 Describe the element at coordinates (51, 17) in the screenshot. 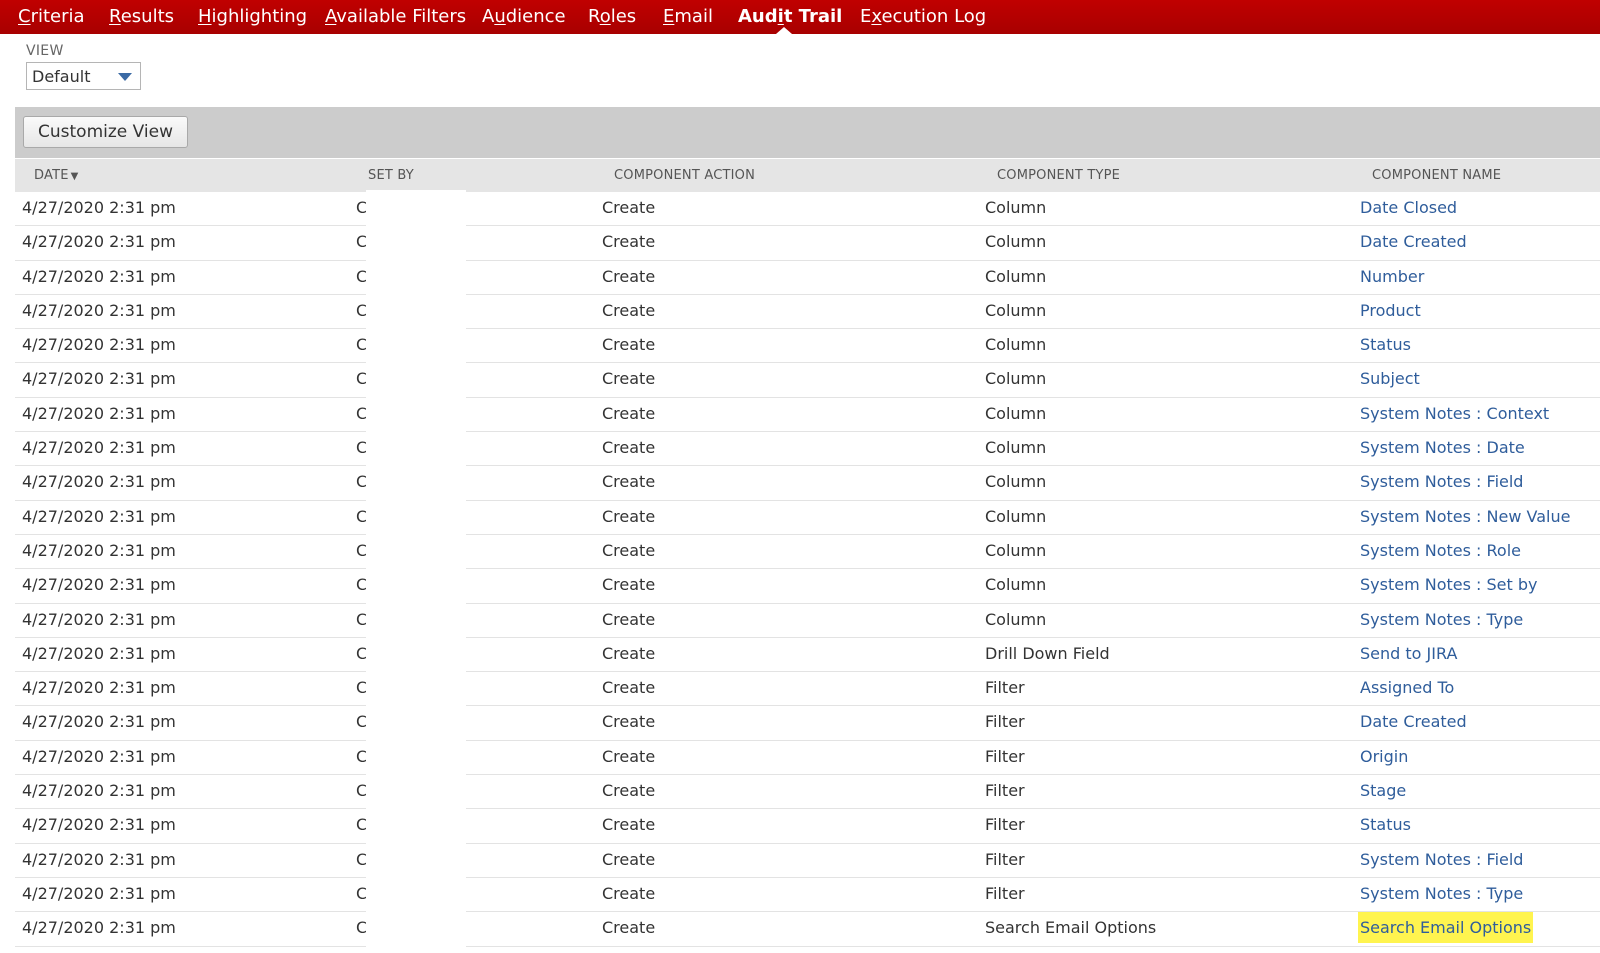

I see `tab-criteria: Criteria` at that location.